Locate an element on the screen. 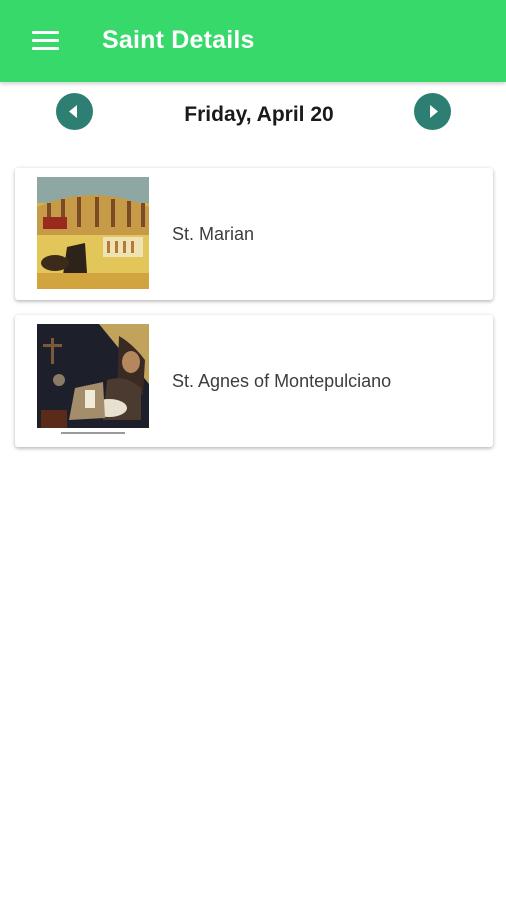 This screenshot has width=506, height=900. saint-card: St. Marian is located at coordinates (254, 234).